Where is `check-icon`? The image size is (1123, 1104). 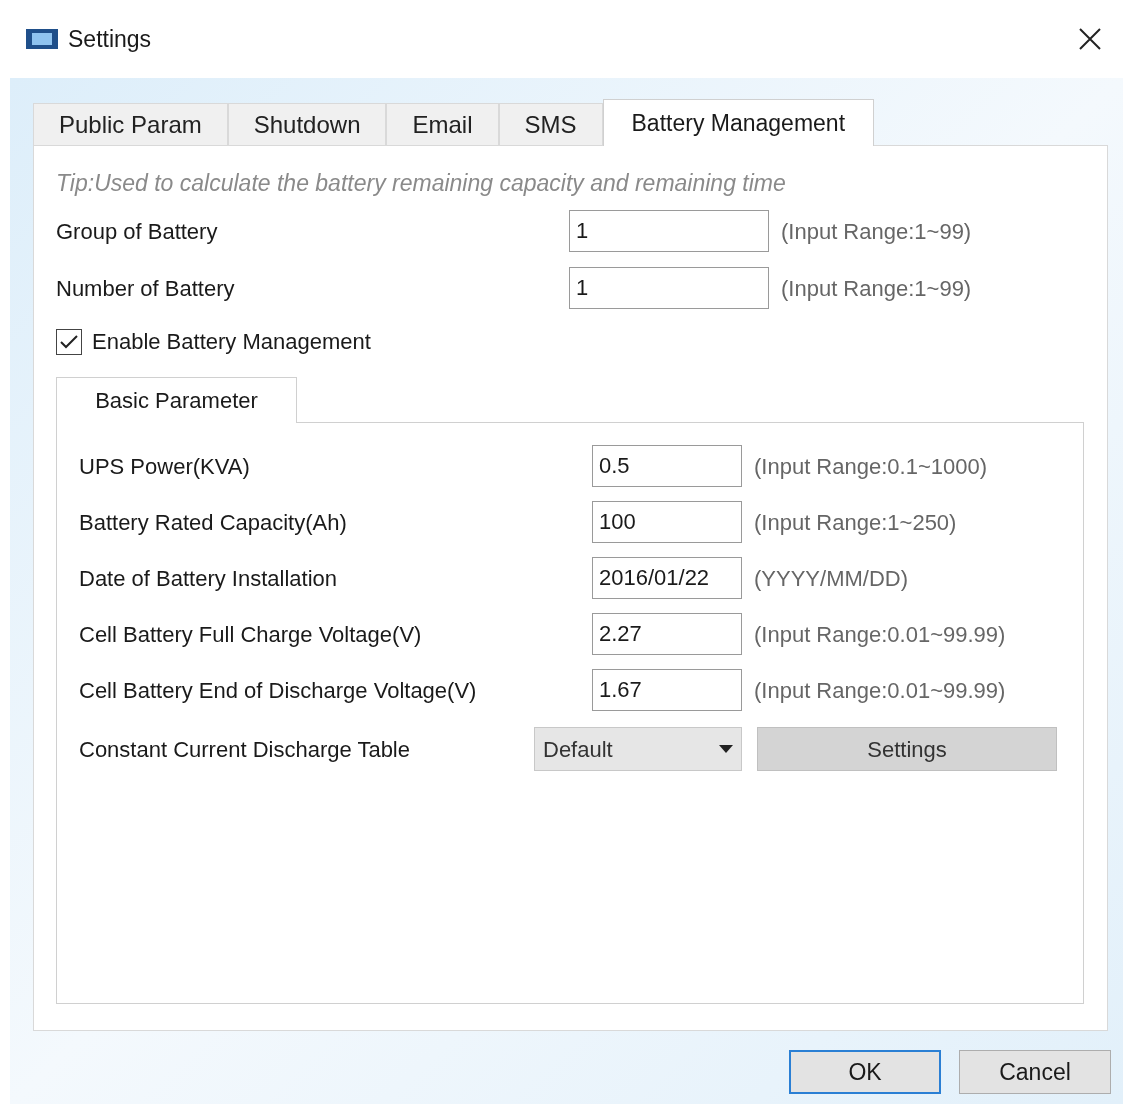 check-icon is located at coordinates (69, 341).